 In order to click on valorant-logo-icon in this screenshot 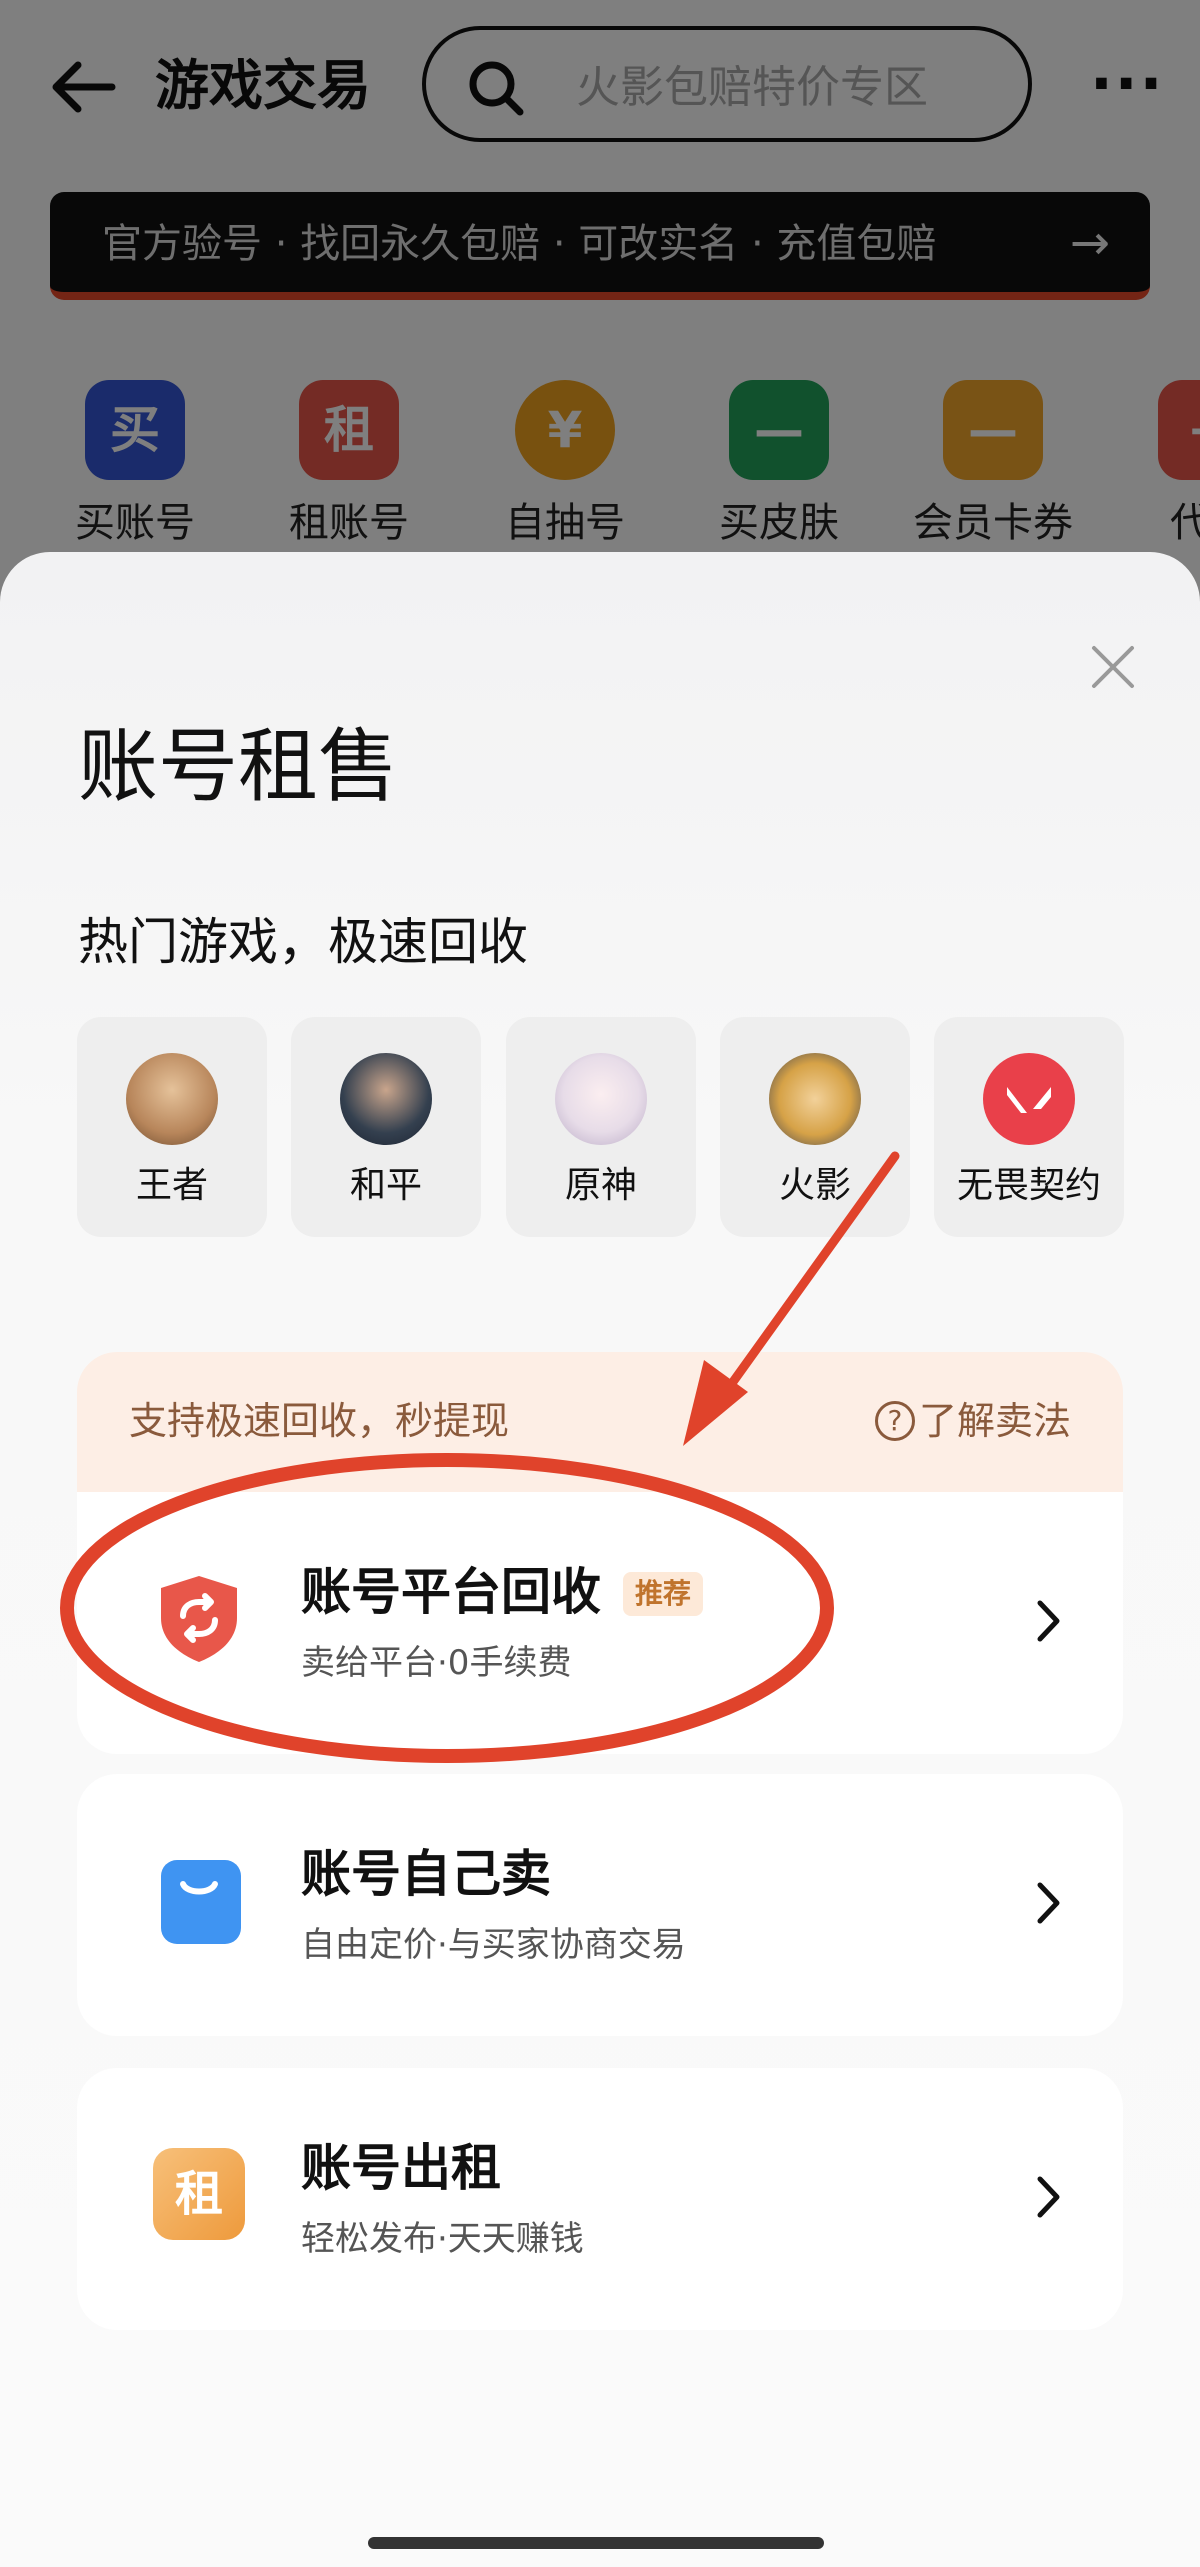, I will do `click(1029, 1099)`.